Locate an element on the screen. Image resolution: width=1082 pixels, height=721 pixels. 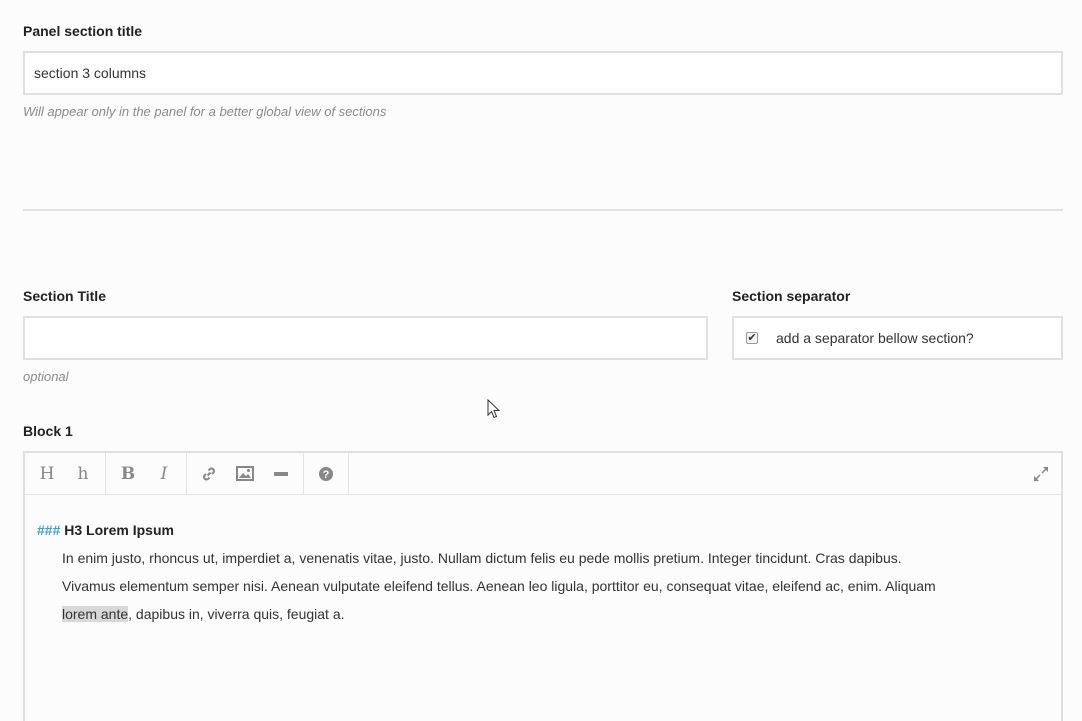
panel-section-title-label: Panel section title is located at coordinates (83, 31).